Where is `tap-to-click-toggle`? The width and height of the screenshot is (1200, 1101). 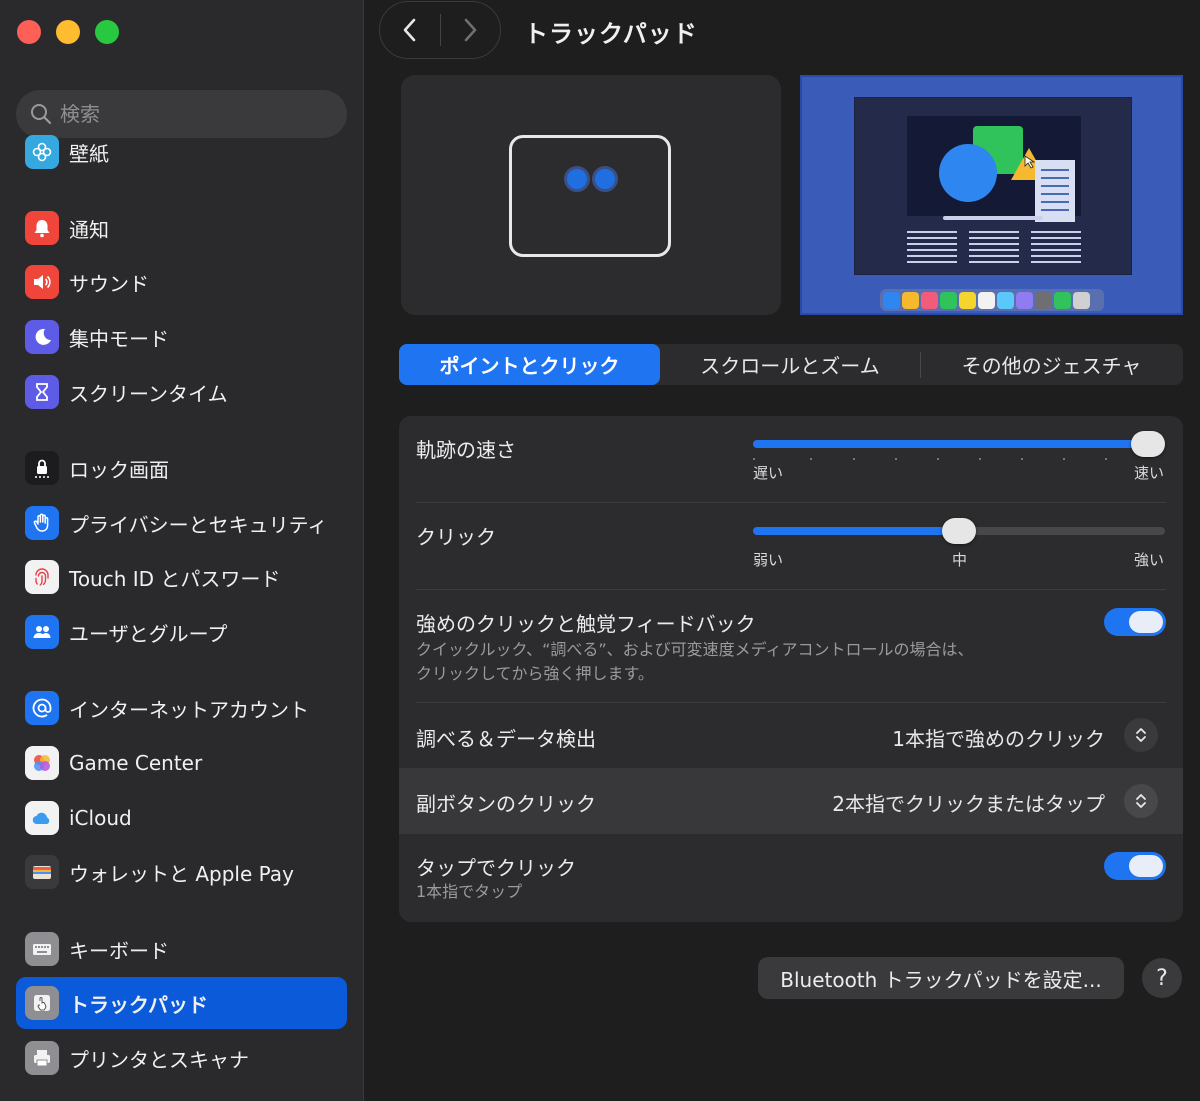 tap-to-click-toggle is located at coordinates (1135, 866).